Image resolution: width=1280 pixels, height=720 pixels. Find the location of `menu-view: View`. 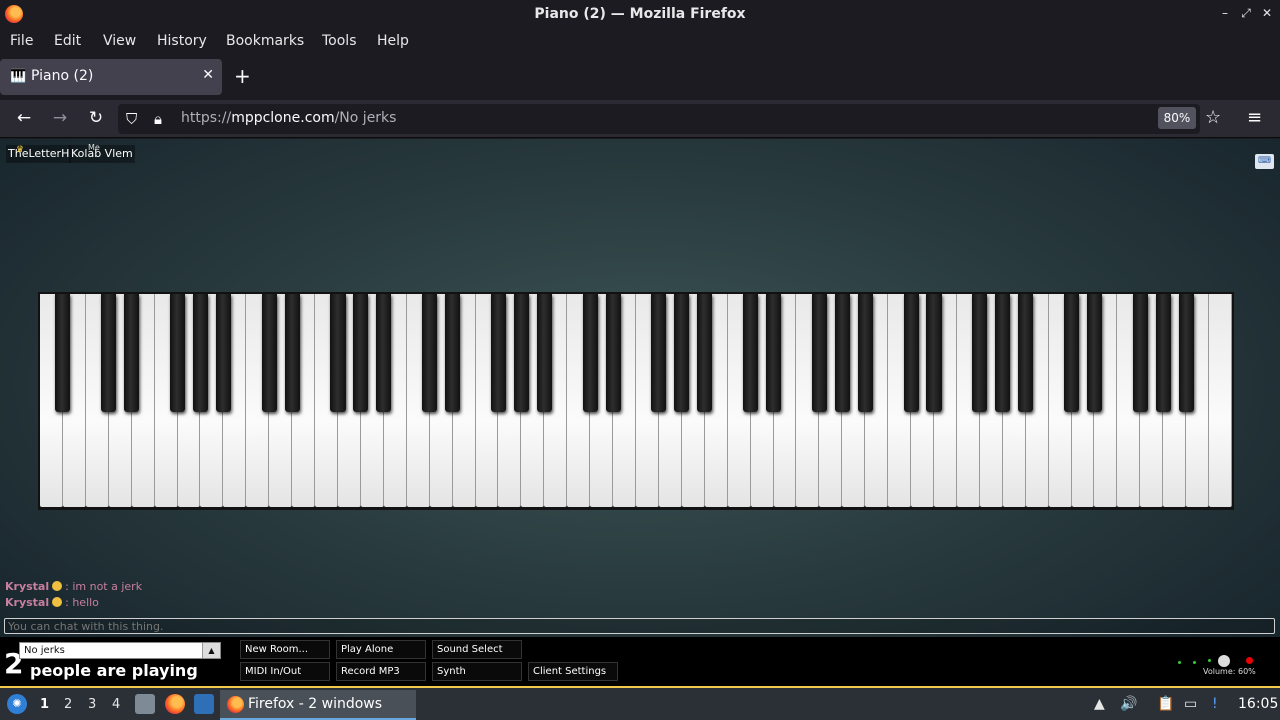

menu-view: View is located at coordinates (119, 41).